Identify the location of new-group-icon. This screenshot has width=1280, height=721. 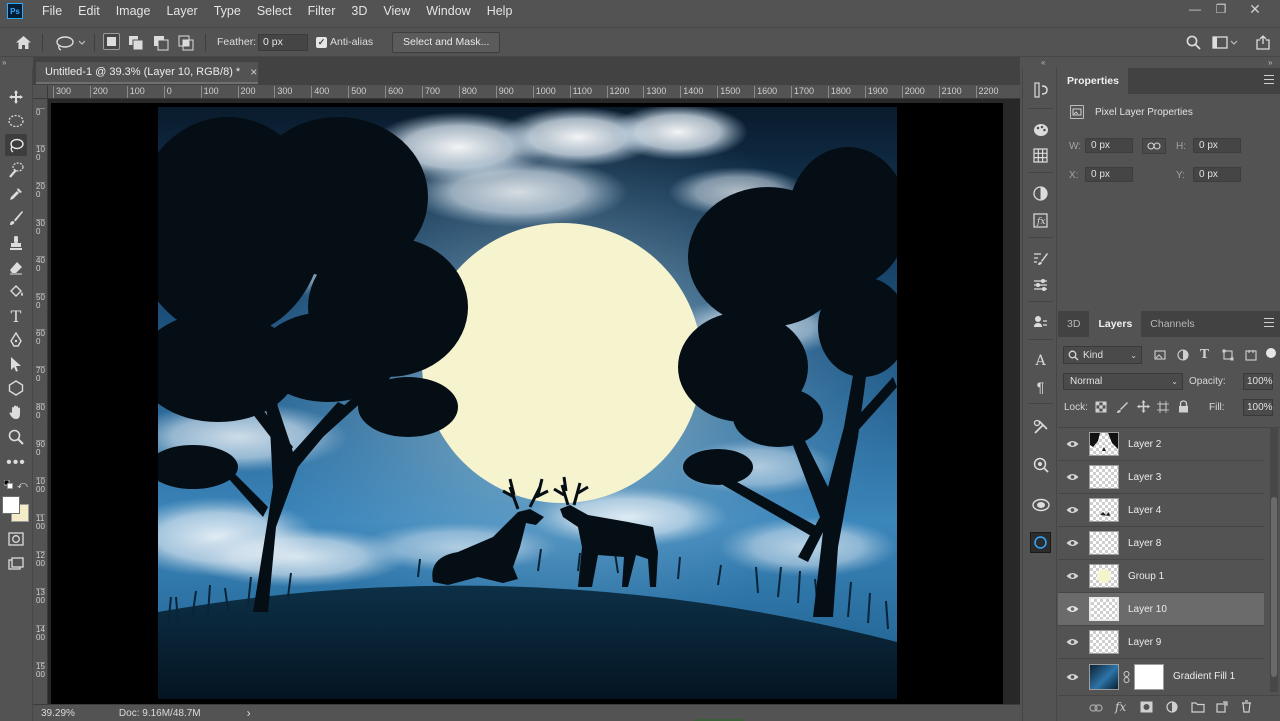
(1198, 708).